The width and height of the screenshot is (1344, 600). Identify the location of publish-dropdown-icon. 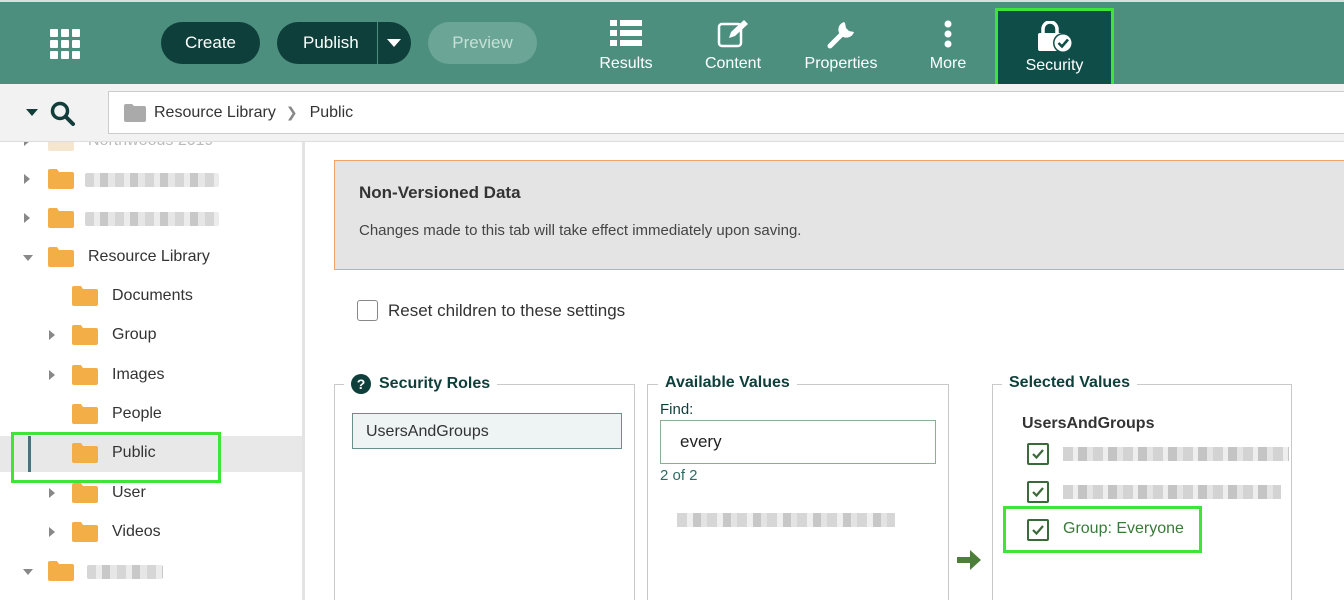
(394, 43).